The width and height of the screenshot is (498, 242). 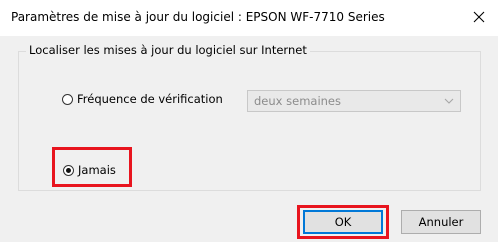 What do you see at coordinates (343, 222) in the screenshot?
I see `highlight-ok-button` at bounding box center [343, 222].